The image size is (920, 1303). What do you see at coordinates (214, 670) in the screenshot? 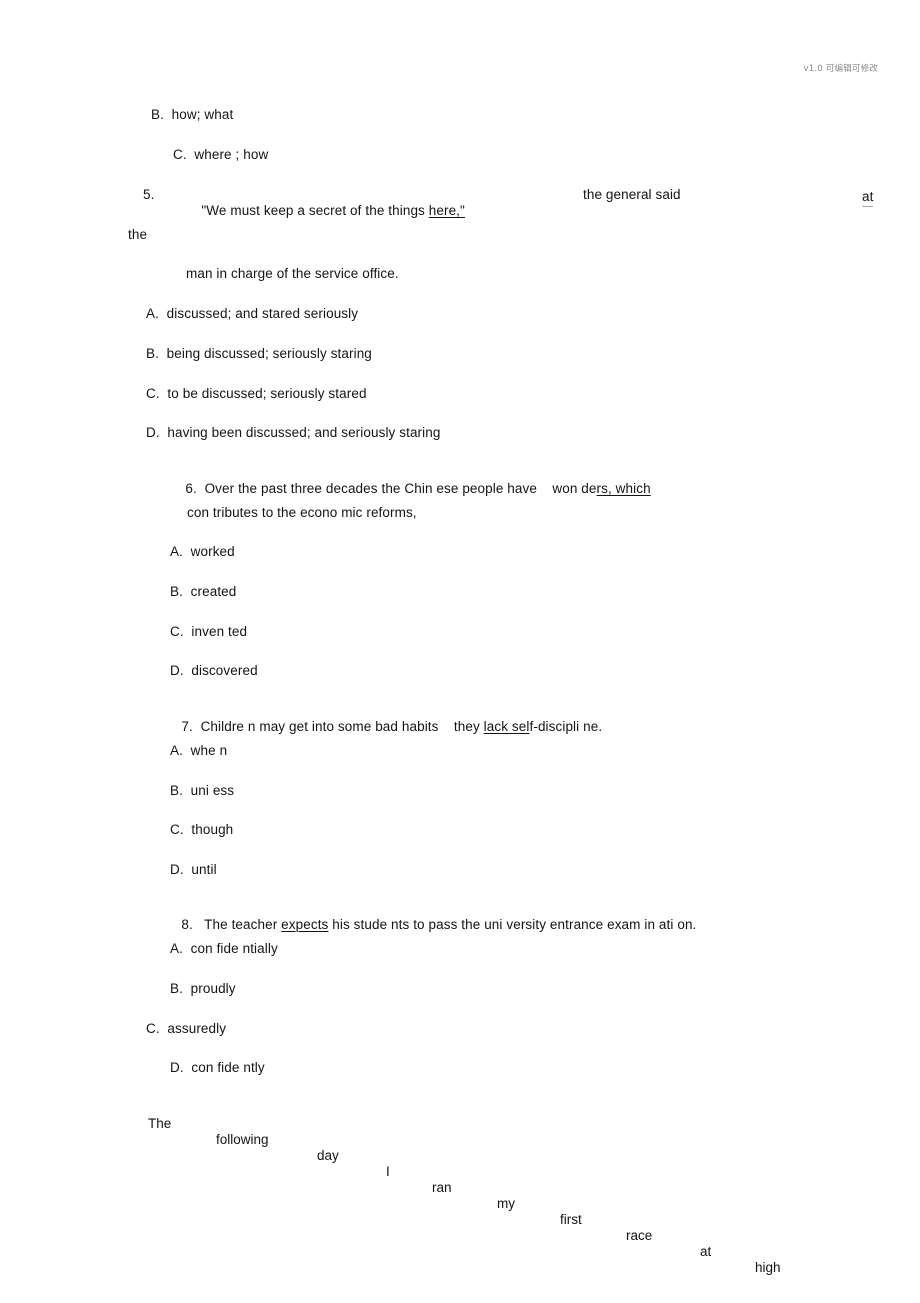
I see `option-line: D. discovered` at bounding box center [214, 670].